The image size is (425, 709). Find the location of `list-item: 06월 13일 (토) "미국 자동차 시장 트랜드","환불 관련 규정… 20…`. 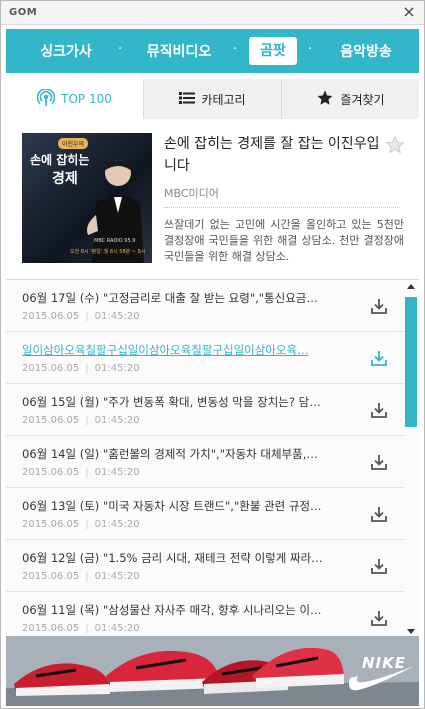

list-item: 06월 13일 (토) "미국 자동차 시장 트랜드","환불 관련 규정… 20… is located at coordinates (205, 514).